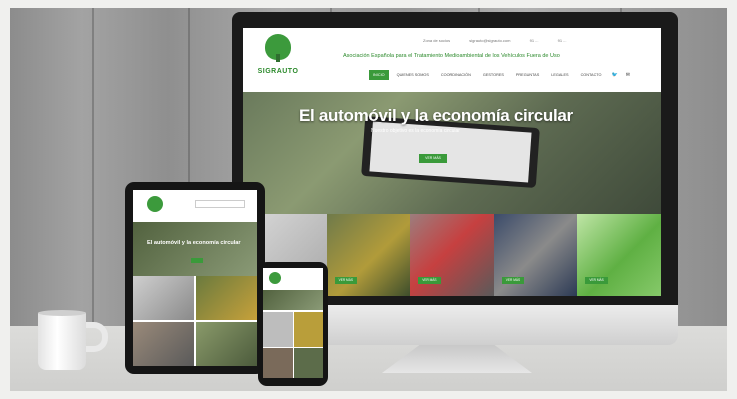 This screenshot has width=737, height=399. What do you see at coordinates (436, 115) in the screenshot?
I see `hero-title: El automóvil y la economía circular` at bounding box center [436, 115].